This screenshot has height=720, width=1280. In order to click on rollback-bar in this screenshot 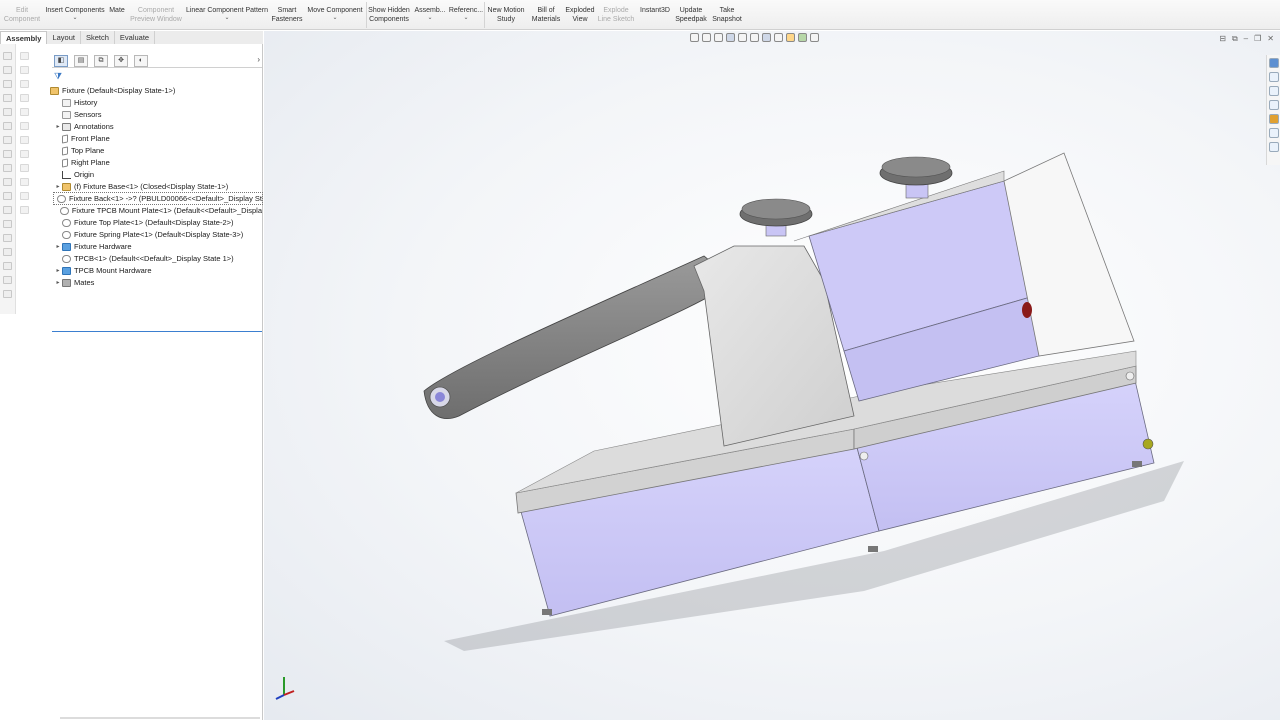, I will do `click(157, 331)`.